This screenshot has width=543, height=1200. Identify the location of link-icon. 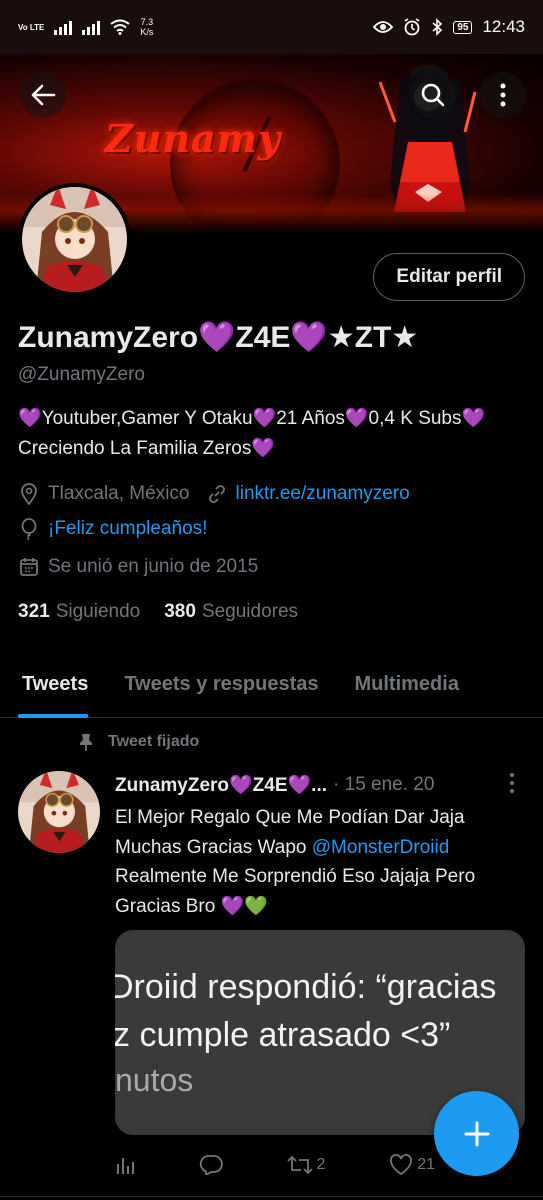
(217, 494).